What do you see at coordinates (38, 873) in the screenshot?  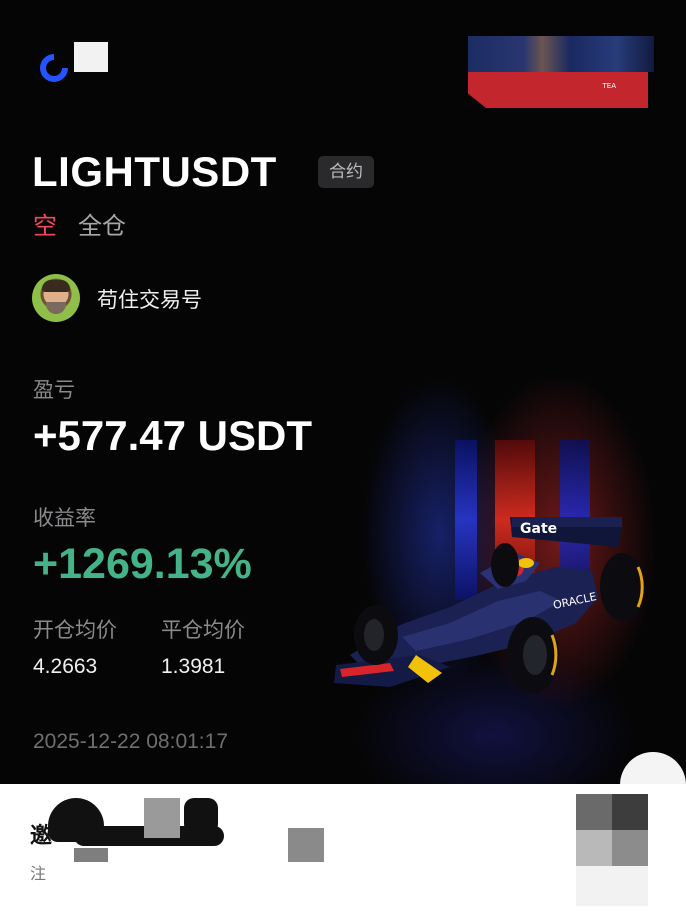 I see `invite-subtitle: 注` at bounding box center [38, 873].